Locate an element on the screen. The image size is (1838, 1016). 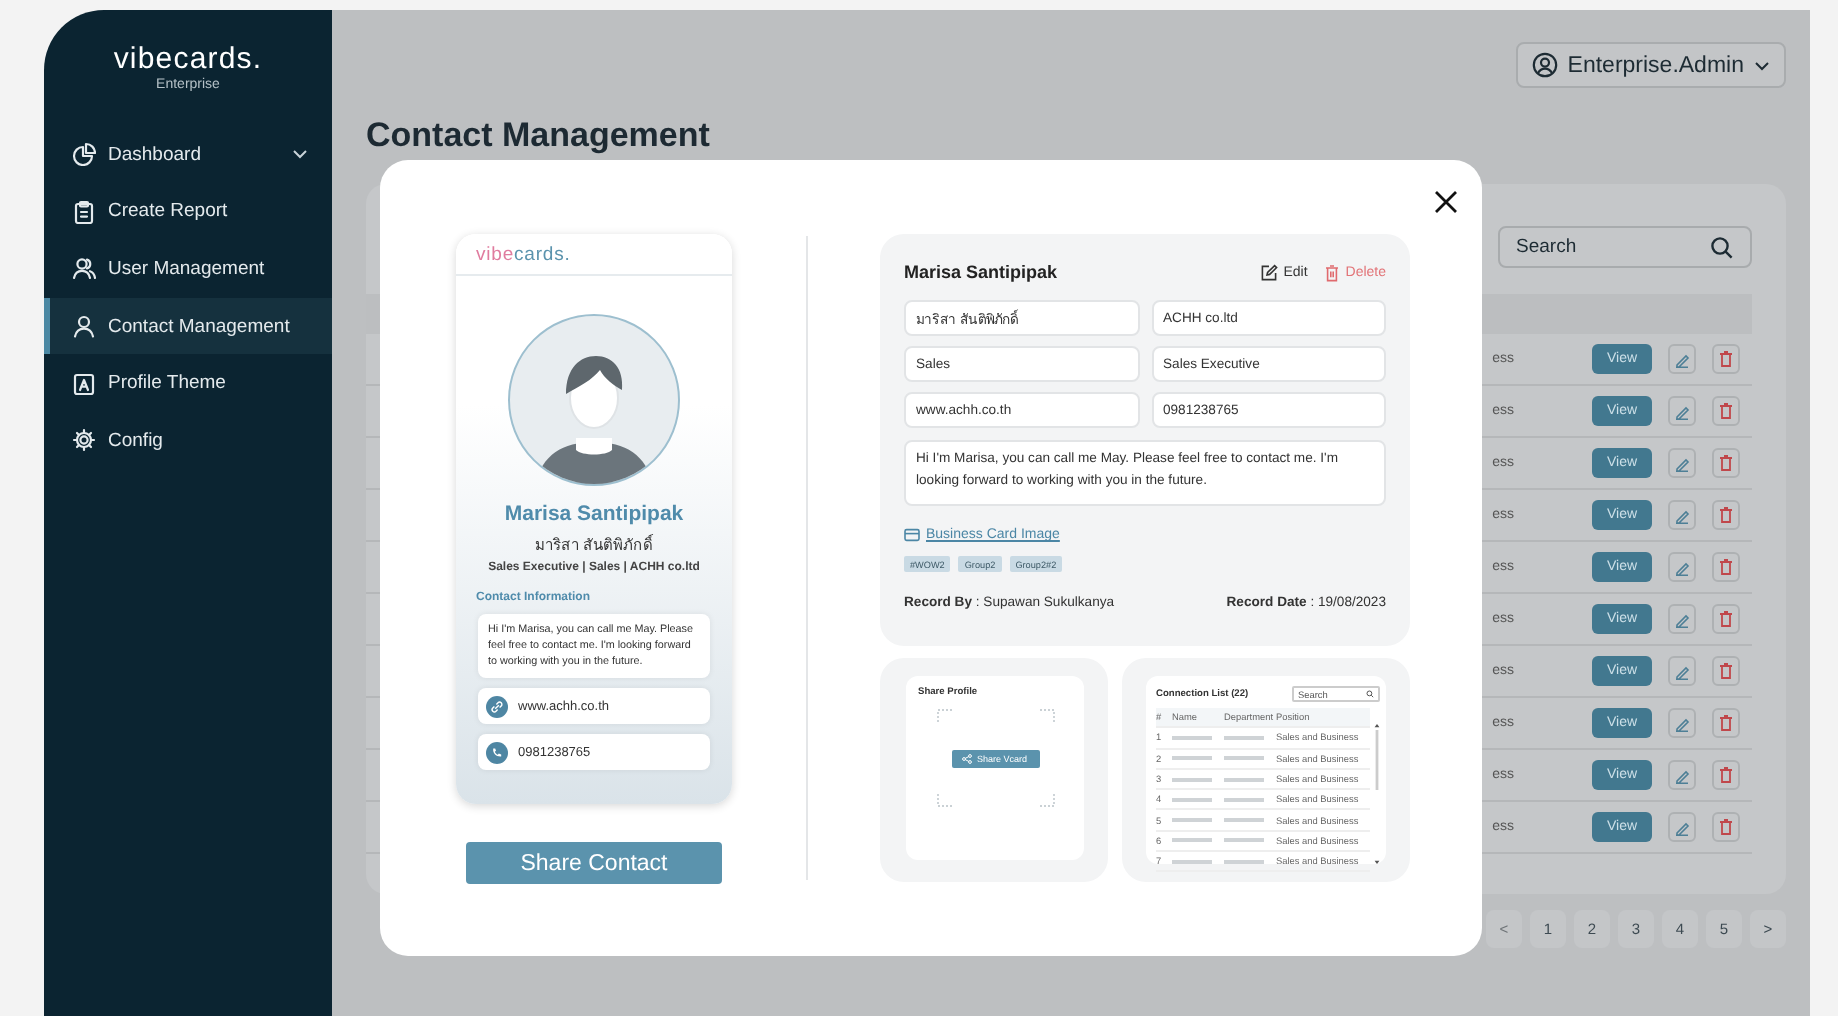
sidebar-item: Create Report is located at coordinates (188, 212).